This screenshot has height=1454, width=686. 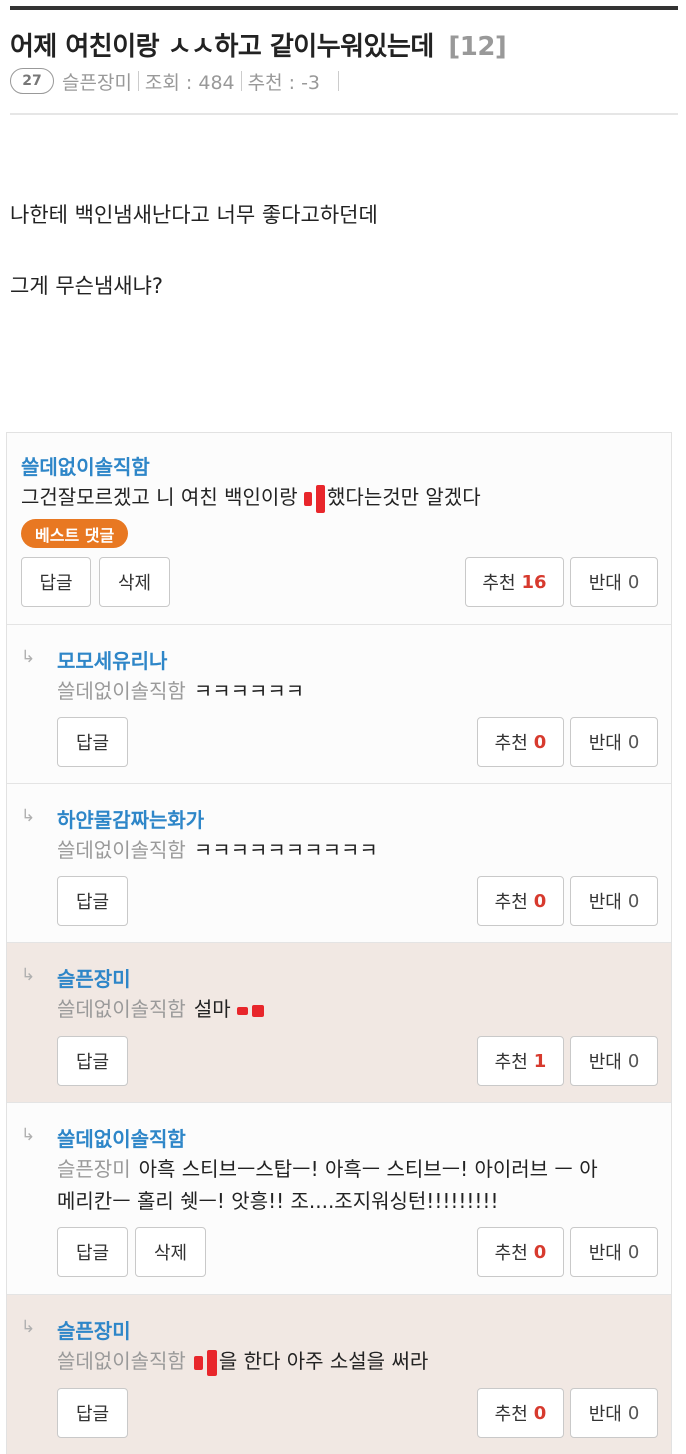 I want to click on post-meta: 27 슬픈장미 조회 : 484 추천 : -3, so click(x=177, y=81).